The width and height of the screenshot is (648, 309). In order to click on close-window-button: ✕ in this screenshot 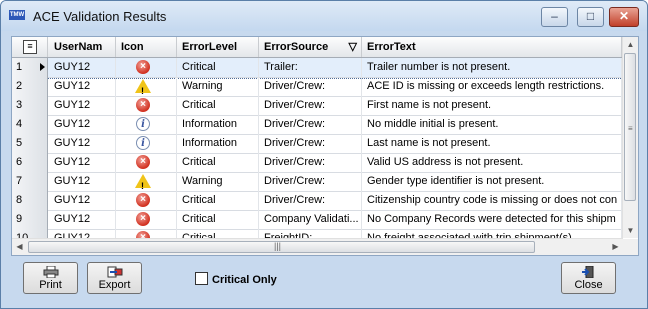, I will do `click(624, 17)`.